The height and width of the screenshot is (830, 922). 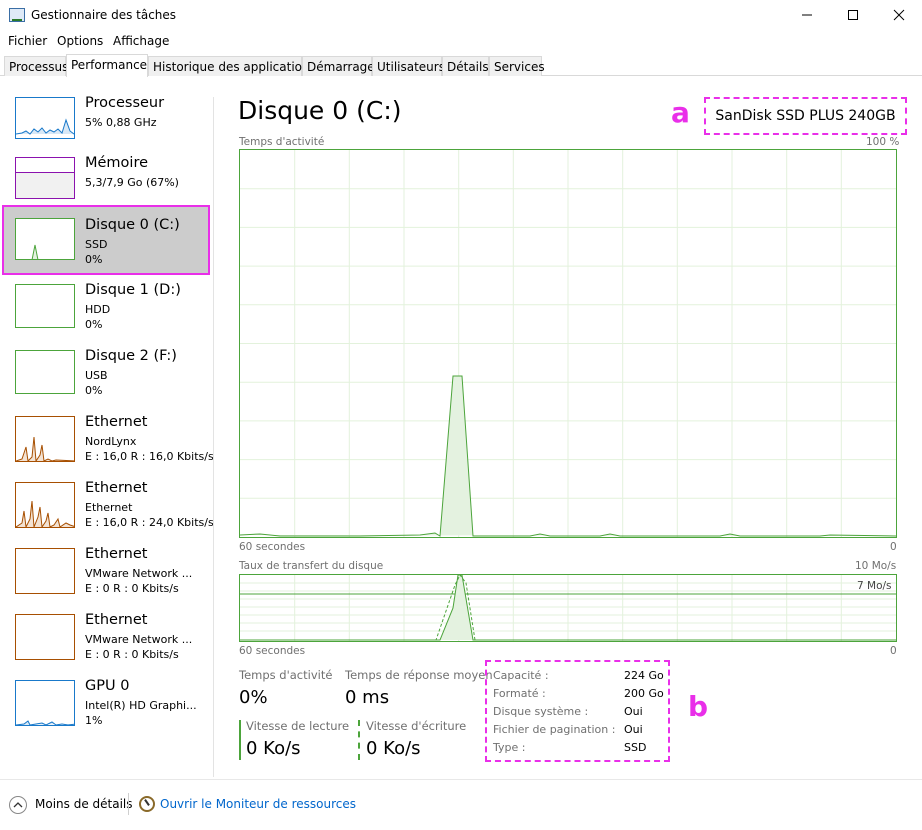 What do you see at coordinates (149, 522) in the screenshot?
I see `sidebar-item-throughput: E : 16,0 R : 24,0 Kbits/s` at bounding box center [149, 522].